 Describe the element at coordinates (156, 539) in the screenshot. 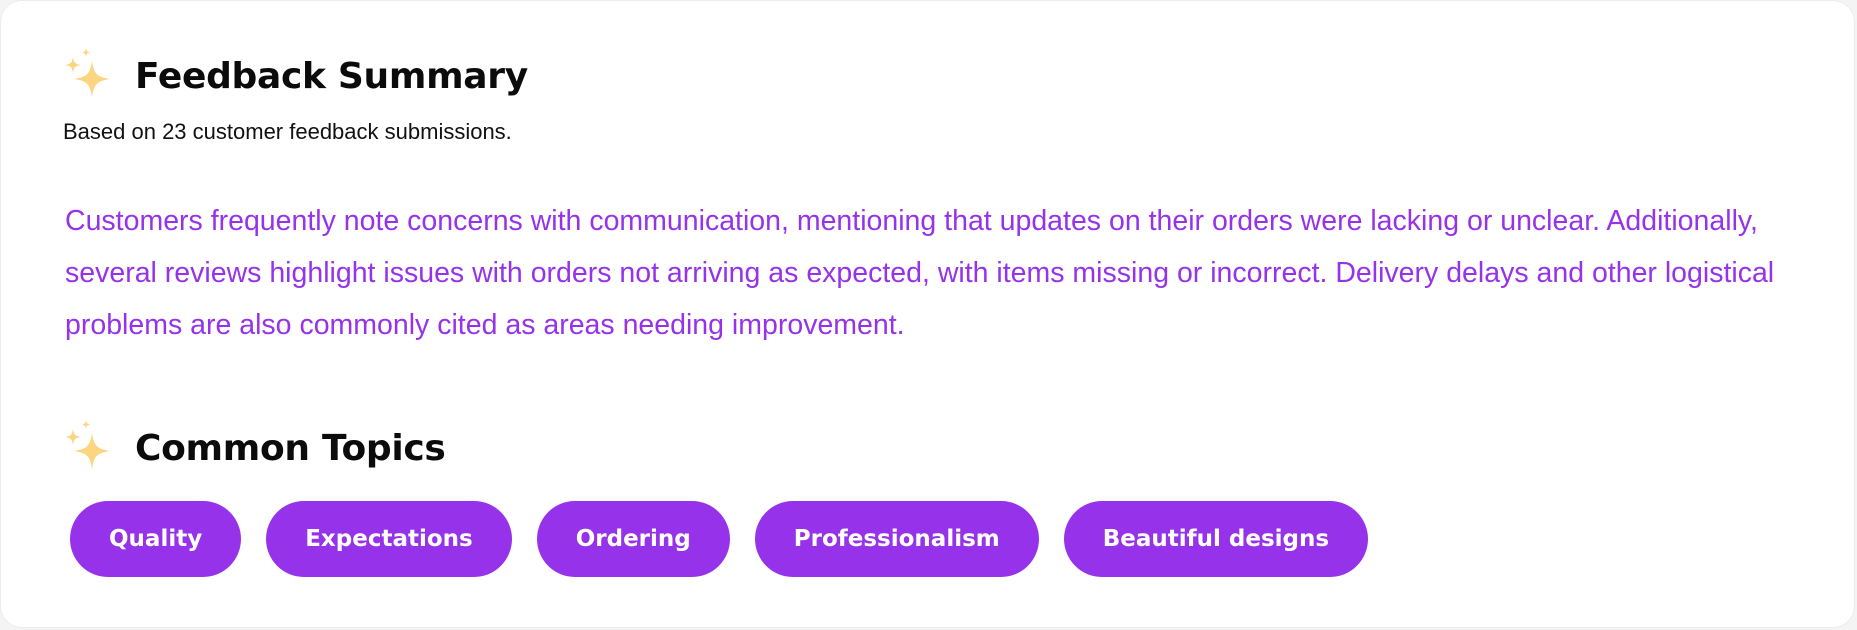

I see `topic-chip-quality: Quality` at that location.